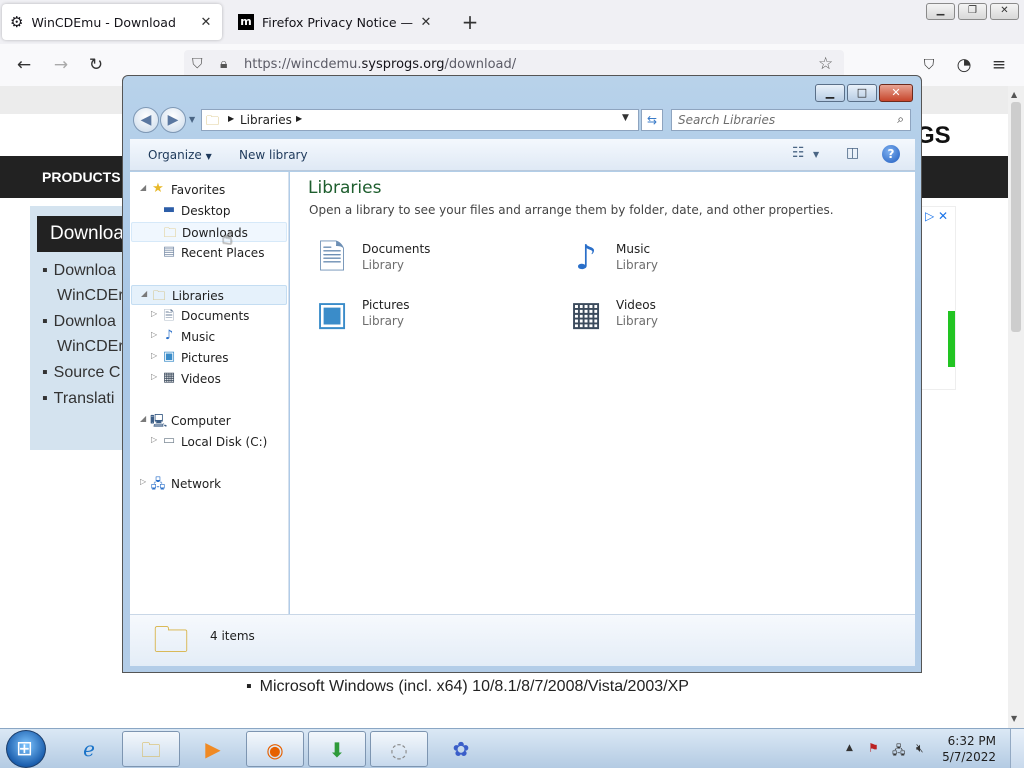 Image resolution: width=1024 pixels, height=768 pixels. I want to click on command-bar: Organize ▼ New library ☷ ▼ ◫ ?, so click(522, 155).